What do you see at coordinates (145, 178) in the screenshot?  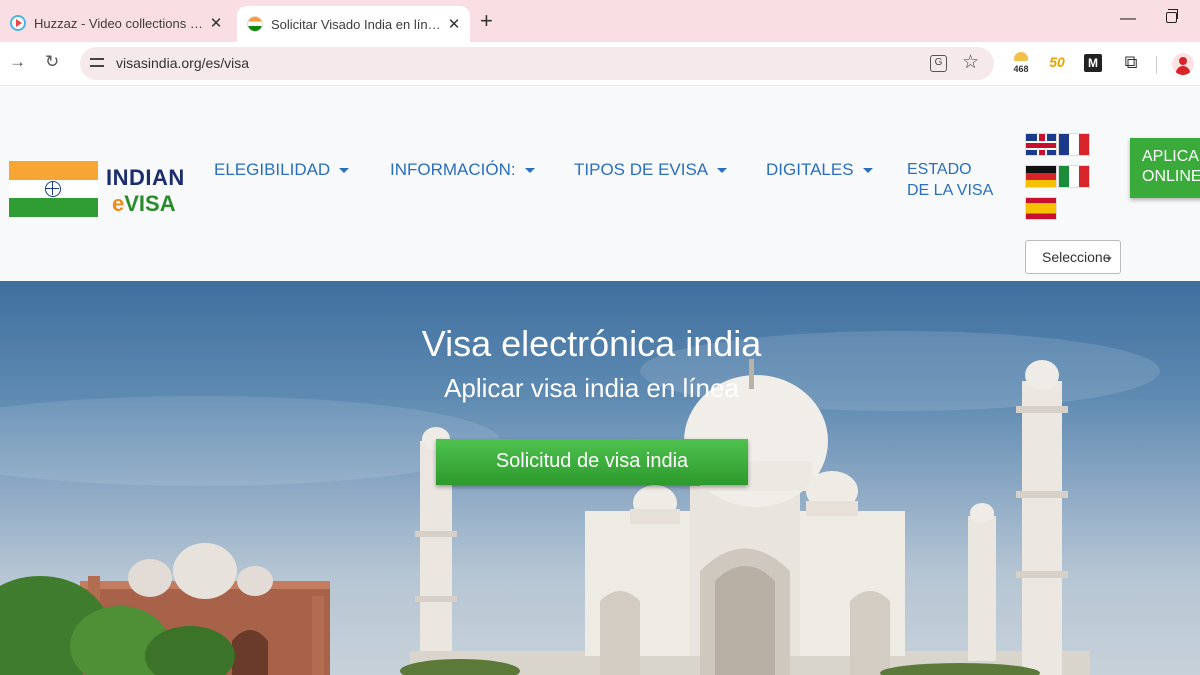 I see `logo-text-indian: INDIAN` at bounding box center [145, 178].